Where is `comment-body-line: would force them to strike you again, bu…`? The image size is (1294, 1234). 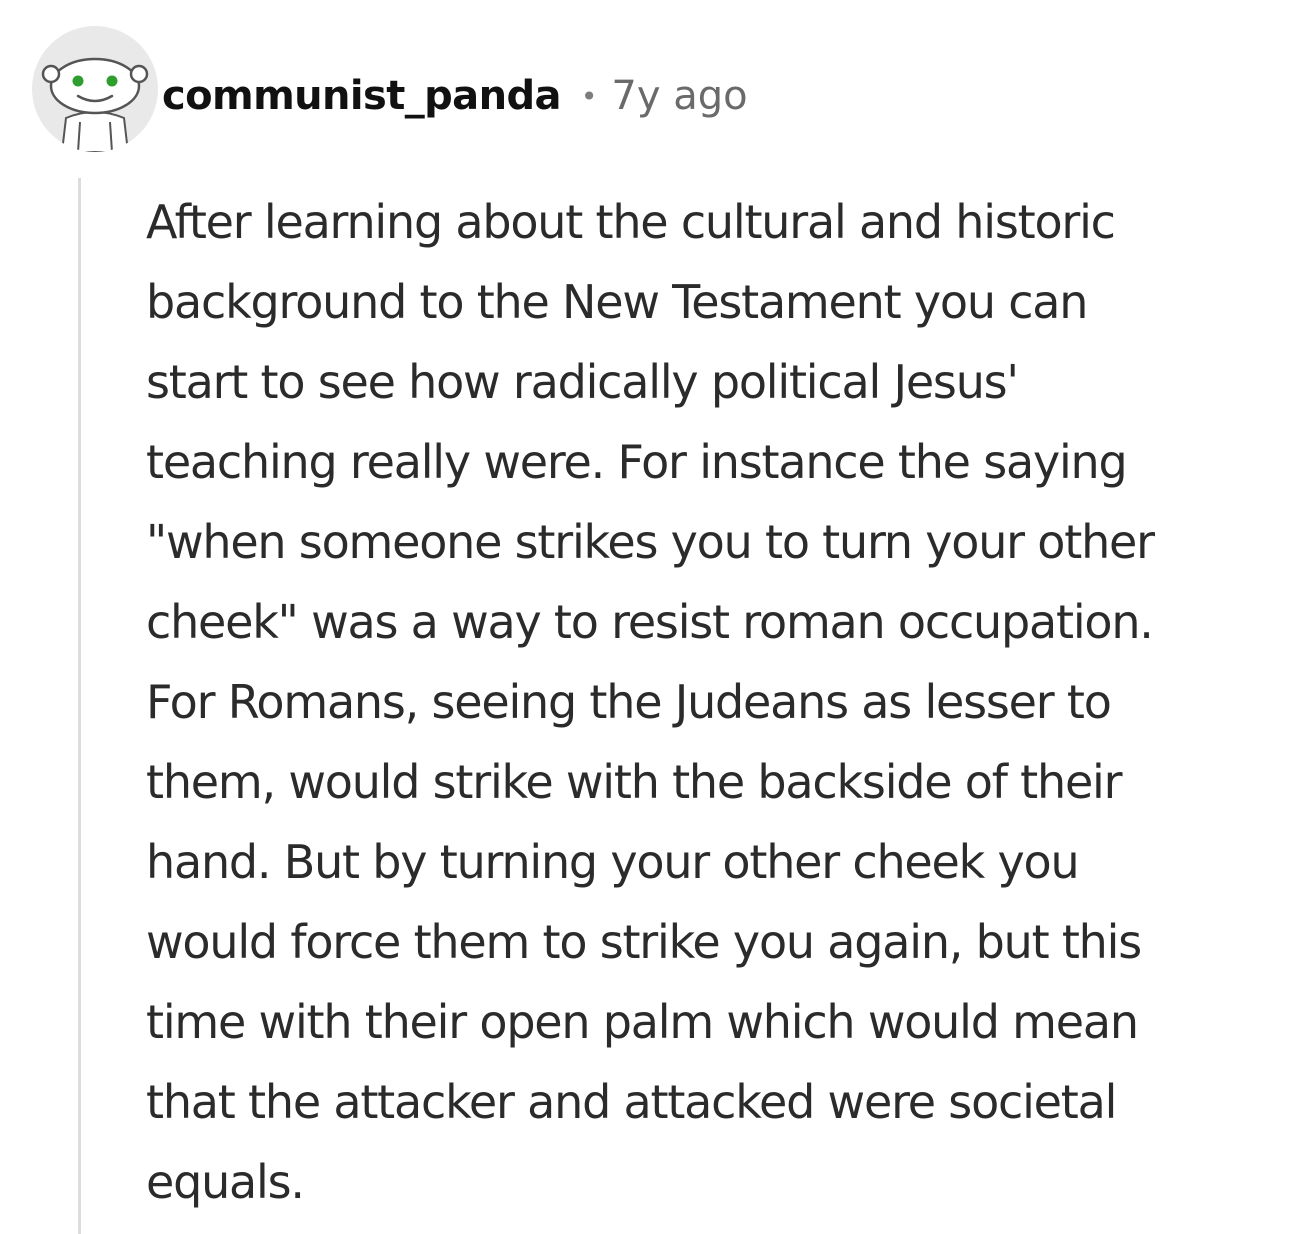
comment-body-line: would force them to strike you again, bu… is located at coordinates (644, 942).